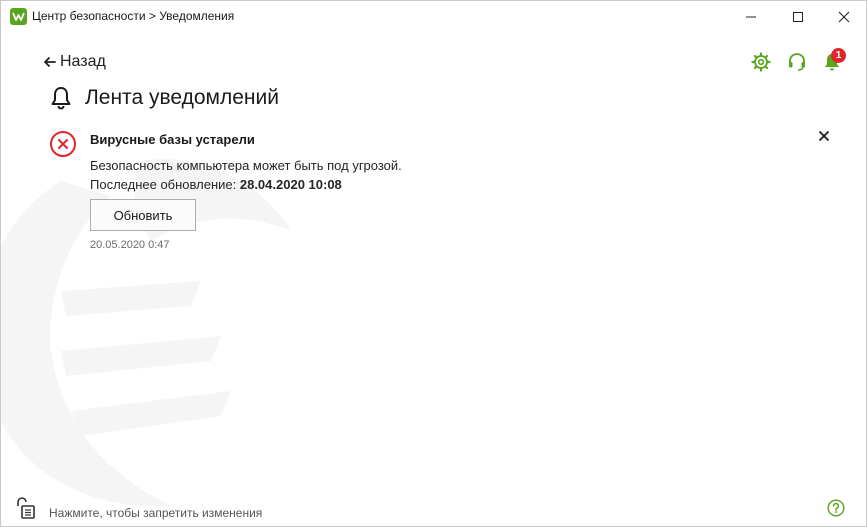  What do you see at coordinates (163, 184) in the screenshot?
I see `last-update-label: Последнее обновление:` at bounding box center [163, 184].